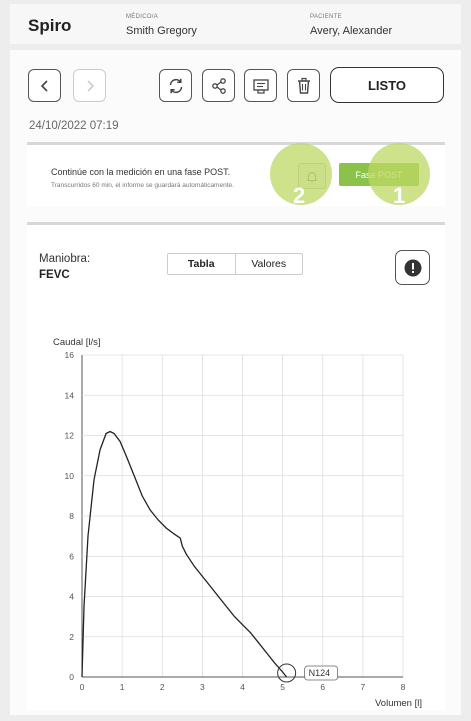 Image resolution: width=471 pixels, height=721 pixels. Describe the element at coordinates (82, 687) in the screenshot. I see `x-tick-label: 0` at that location.